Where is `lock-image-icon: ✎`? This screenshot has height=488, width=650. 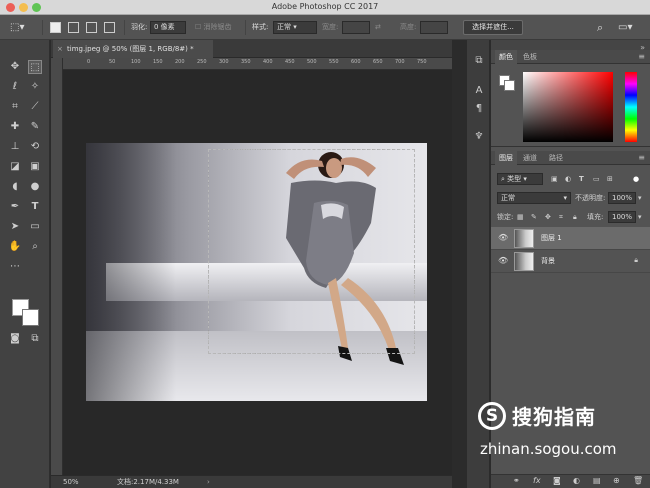 lock-image-icon: ✎ is located at coordinates (534, 217).